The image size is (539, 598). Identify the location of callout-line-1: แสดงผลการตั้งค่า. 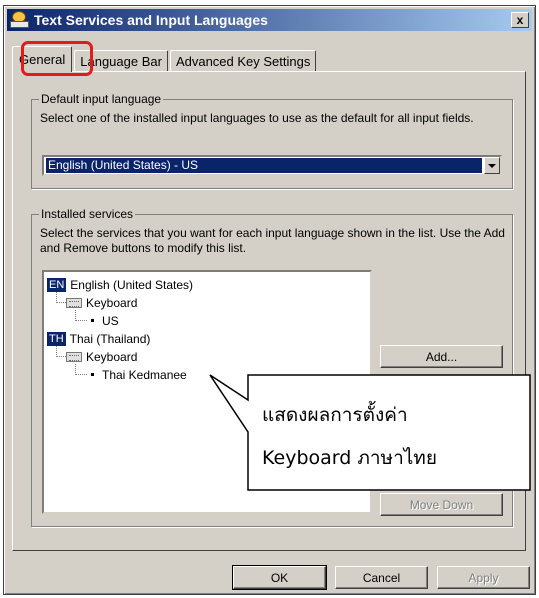
(335, 415).